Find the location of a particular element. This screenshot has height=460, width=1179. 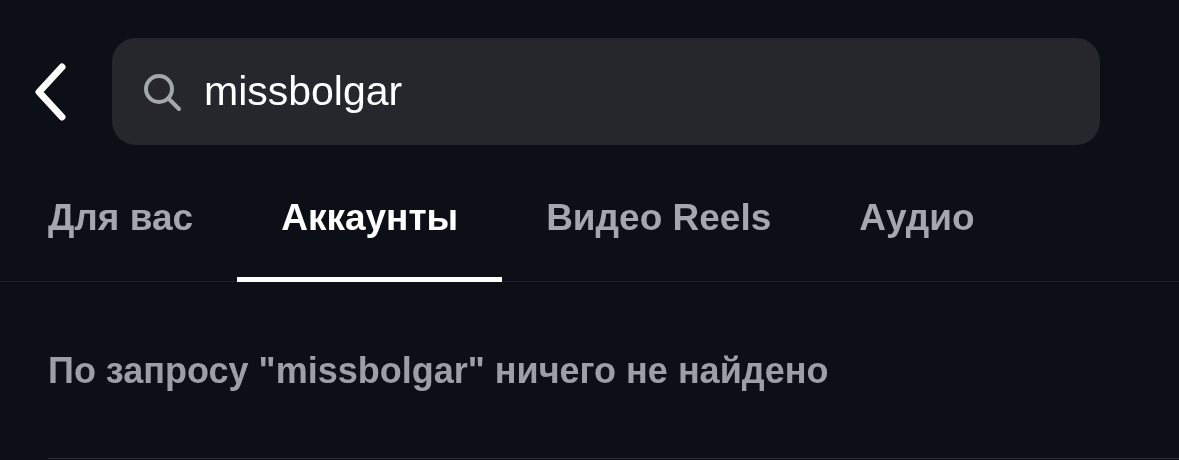

chevron-left-icon is located at coordinates (50, 91).